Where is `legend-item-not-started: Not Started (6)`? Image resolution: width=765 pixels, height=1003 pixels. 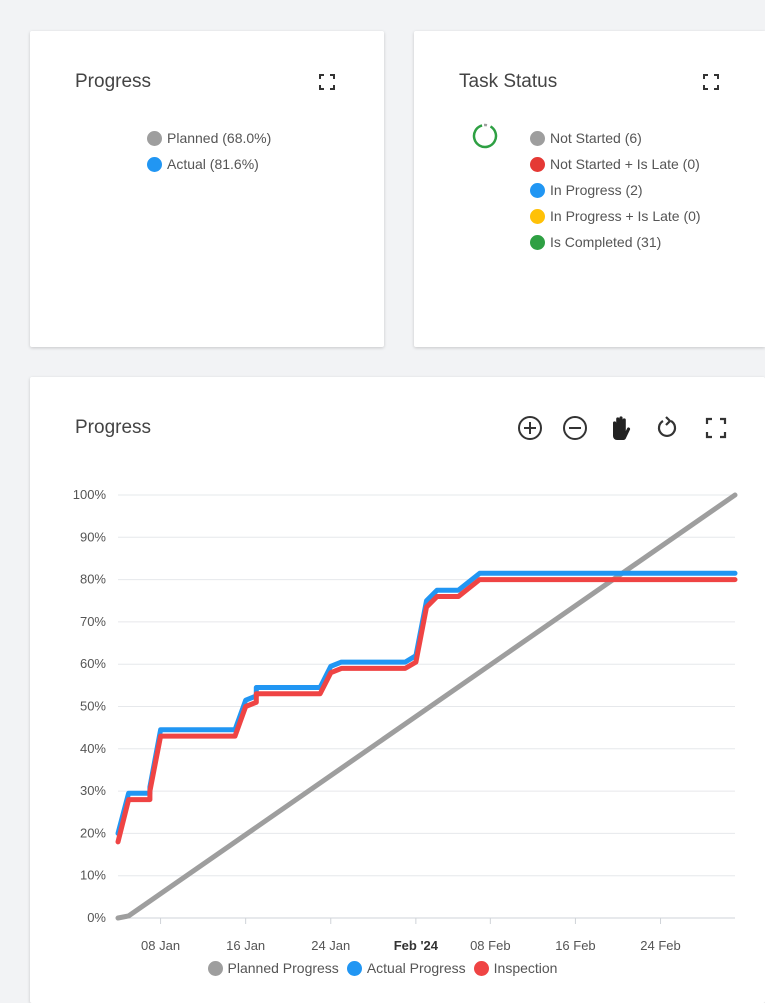
legend-item-not-started: Not Started (6) is located at coordinates (615, 138).